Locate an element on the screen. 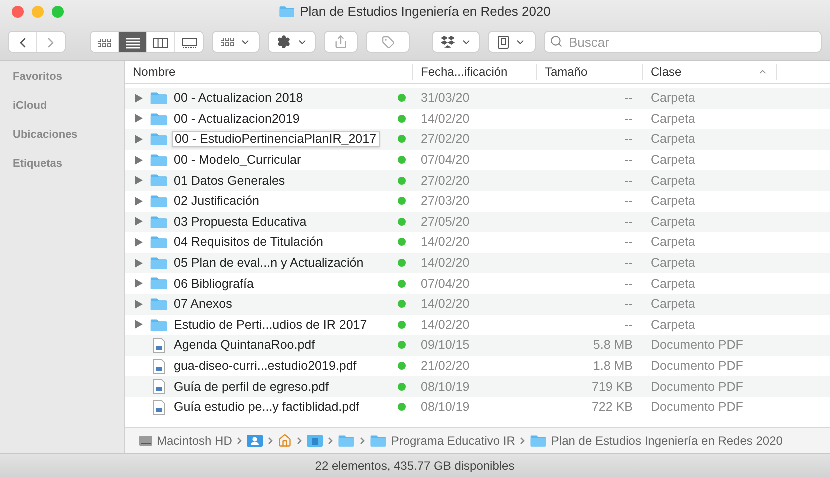 The height and width of the screenshot is (477, 830). file-name: 04 Requisitos de Titulación is located at coordinates (249, 242).